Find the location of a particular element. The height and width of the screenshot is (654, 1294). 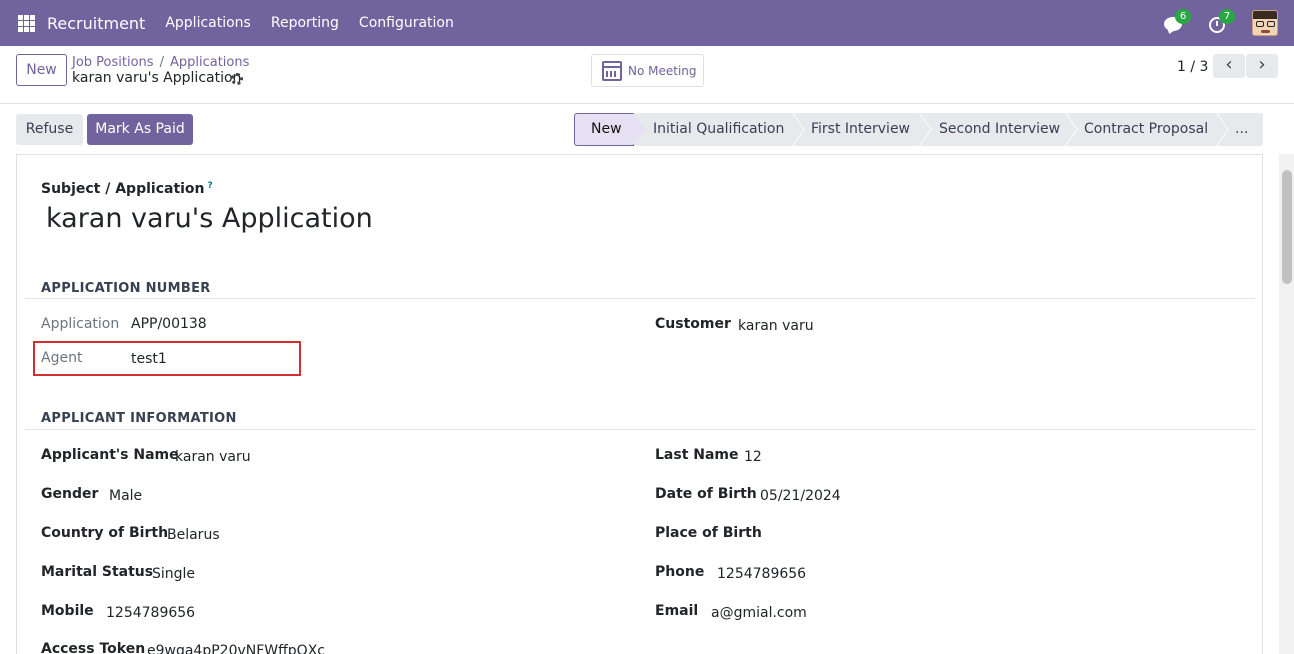

mark-as-paid-button: Mark As Paid is located at coordinates (140, 129).